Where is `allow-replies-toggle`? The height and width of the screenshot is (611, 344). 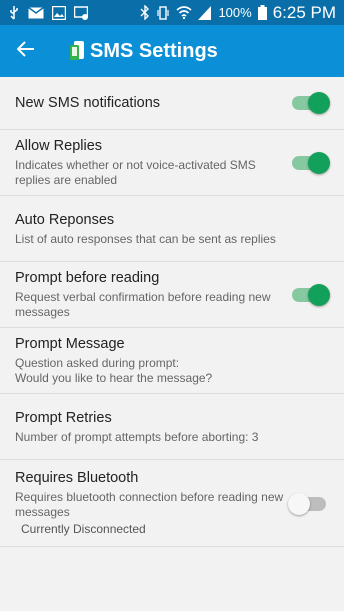 allow-replies-toggle is located at coordinates (311, 163).